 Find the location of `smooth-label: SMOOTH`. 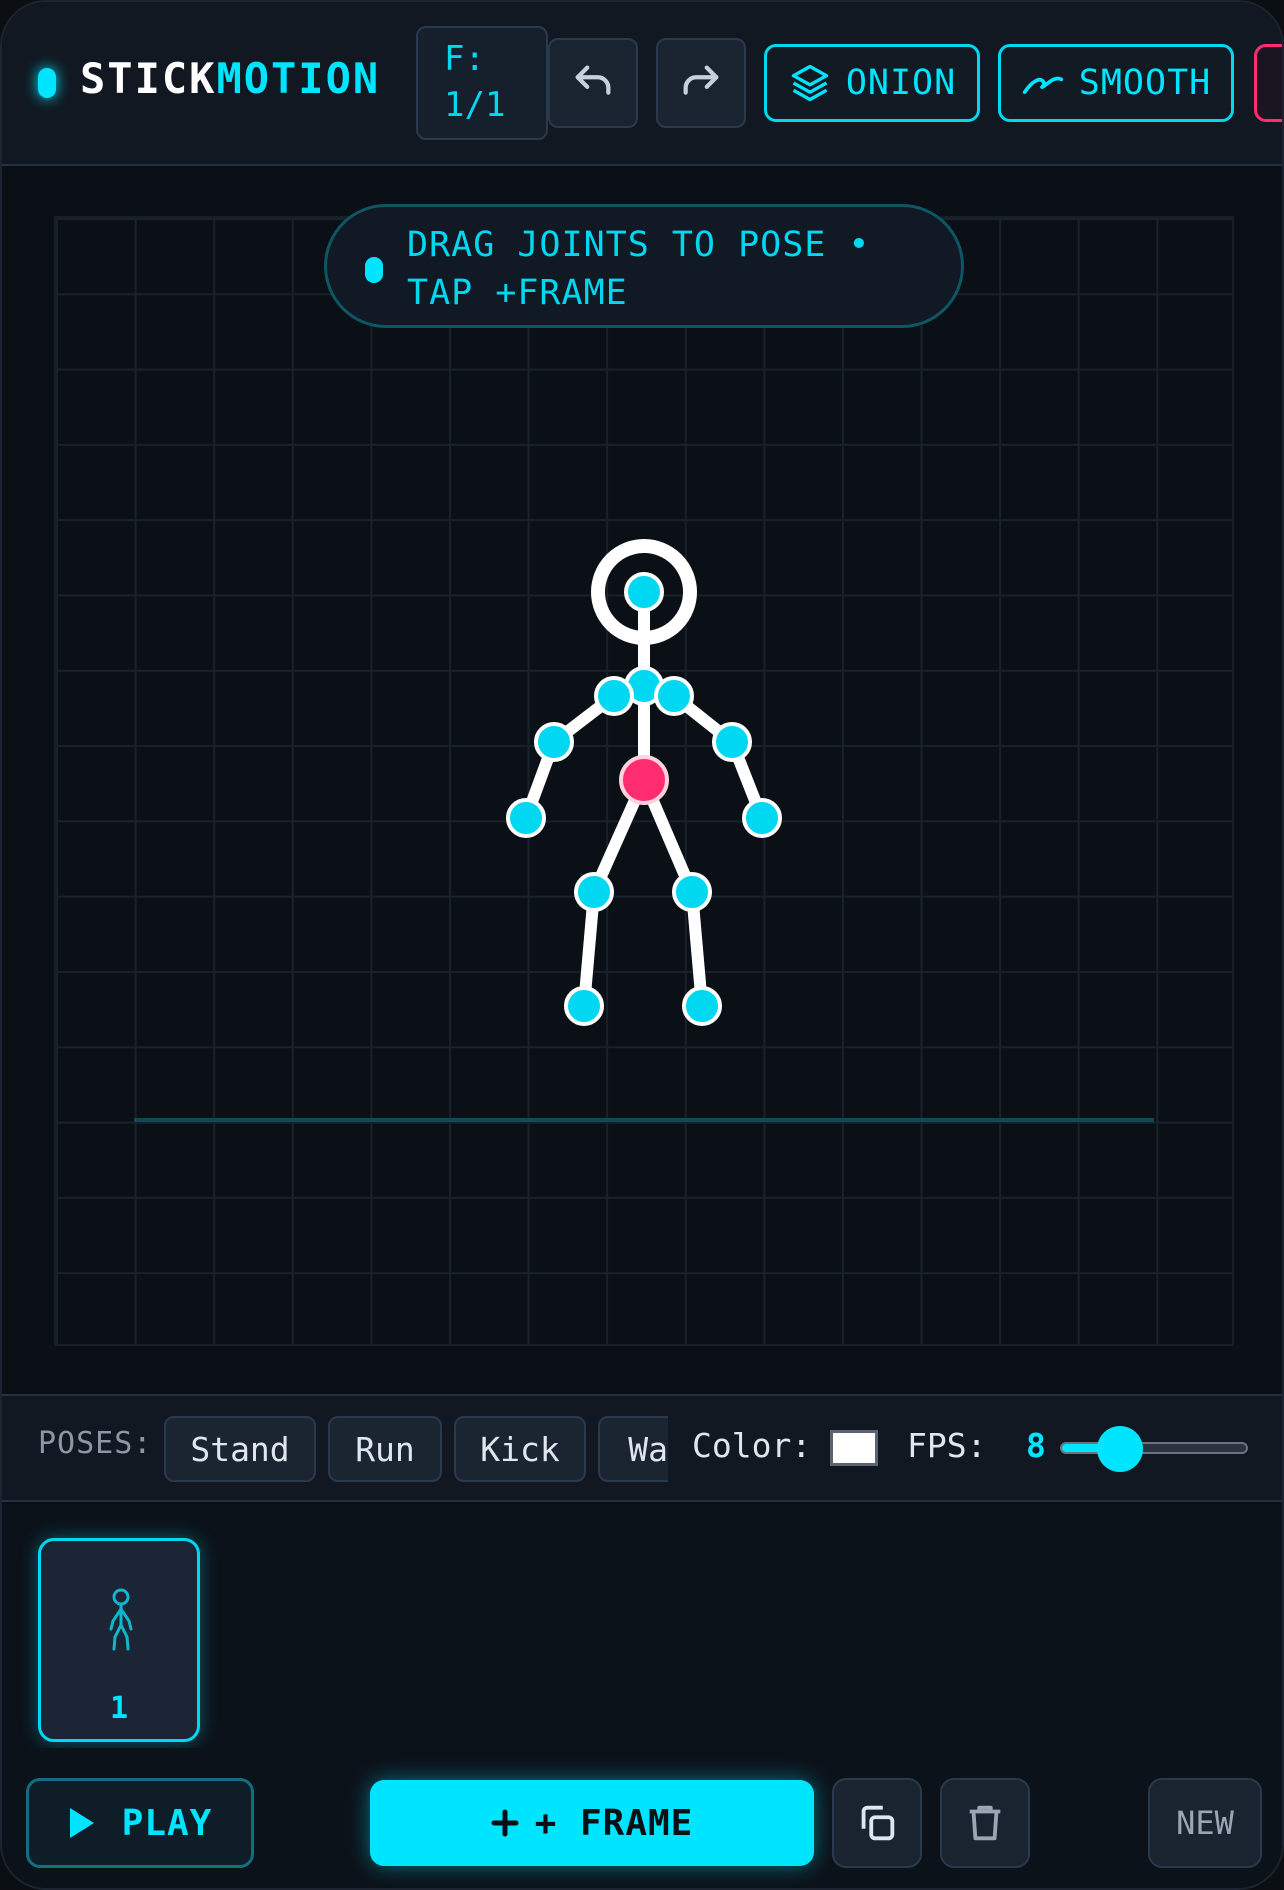

smooth-label: SMOOTH is located at coordinates (1145, 83).